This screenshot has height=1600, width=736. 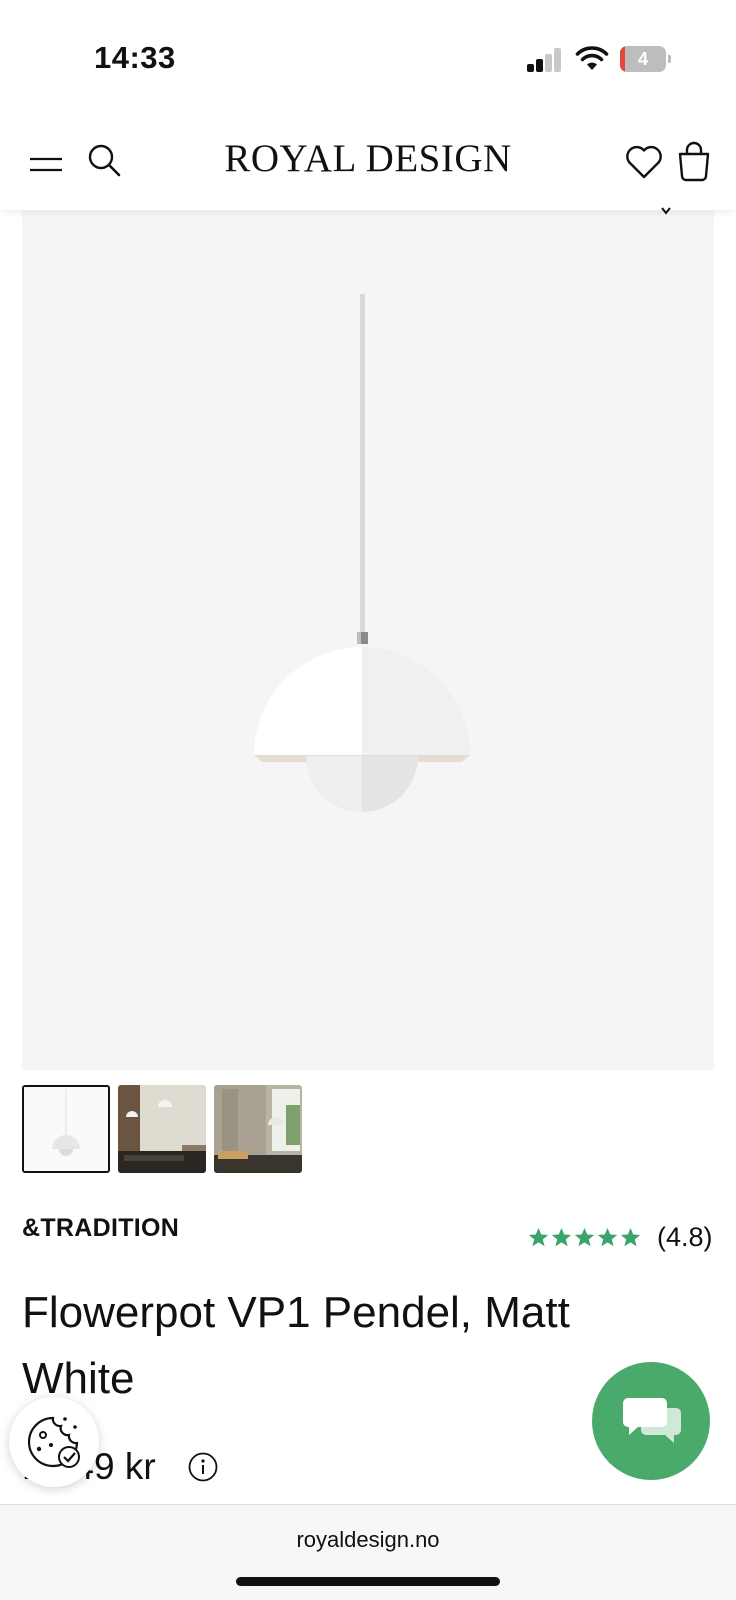 I want to click on battery-level: 4, so click(x=642, y=59).